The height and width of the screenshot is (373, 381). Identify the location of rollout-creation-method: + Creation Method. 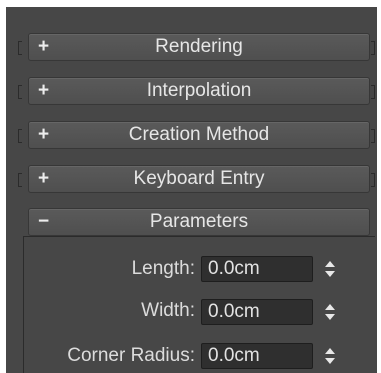
(199, 135).